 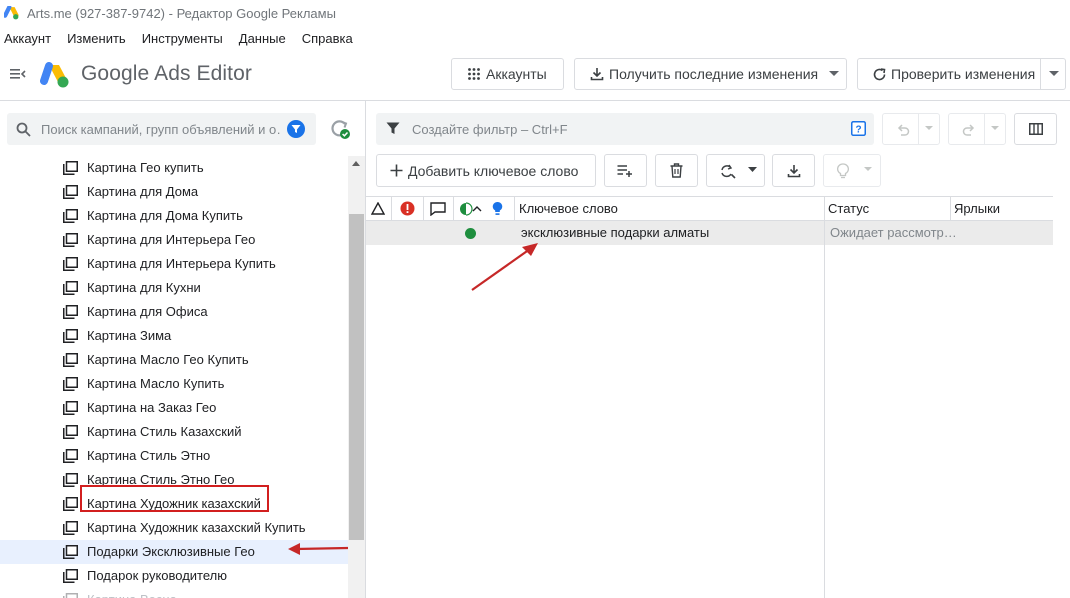 What do you see at coordinates (615, 232) in the screenshot?
I see `keyword-cell: эксклюзивные подарки алматы` at bounding box center [615, 232].